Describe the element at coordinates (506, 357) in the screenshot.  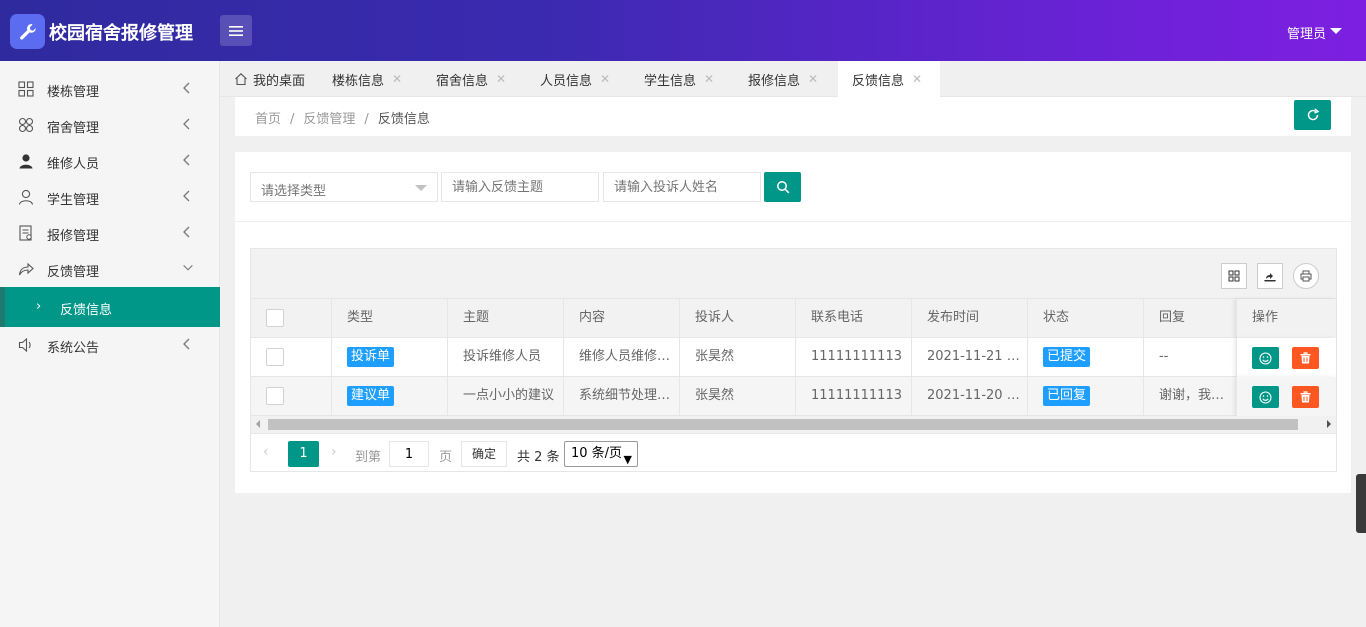
I see `subject-cell: 投诉维修人员` at that location.